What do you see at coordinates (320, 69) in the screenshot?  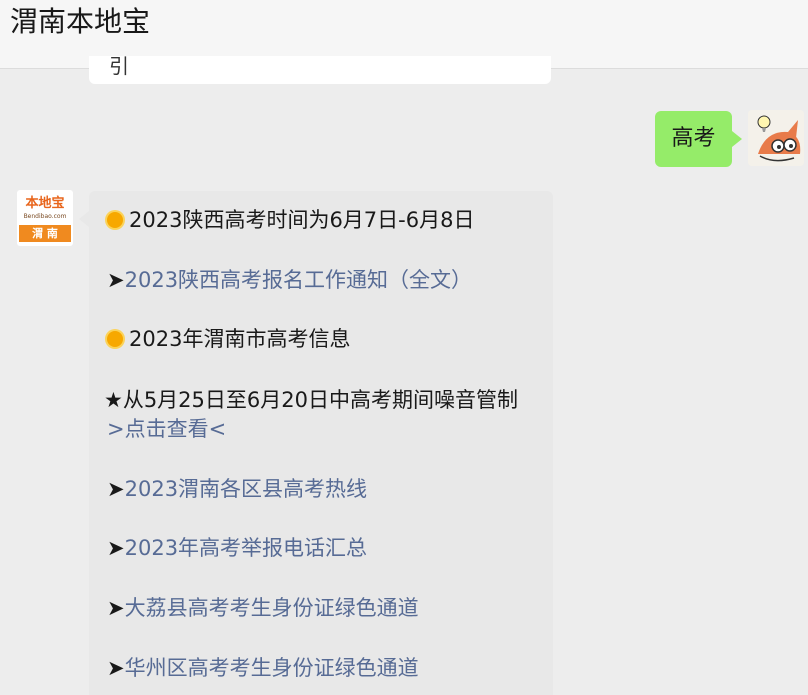 I see `previous-message-bubble: 引` at bounding box center [320, 69].